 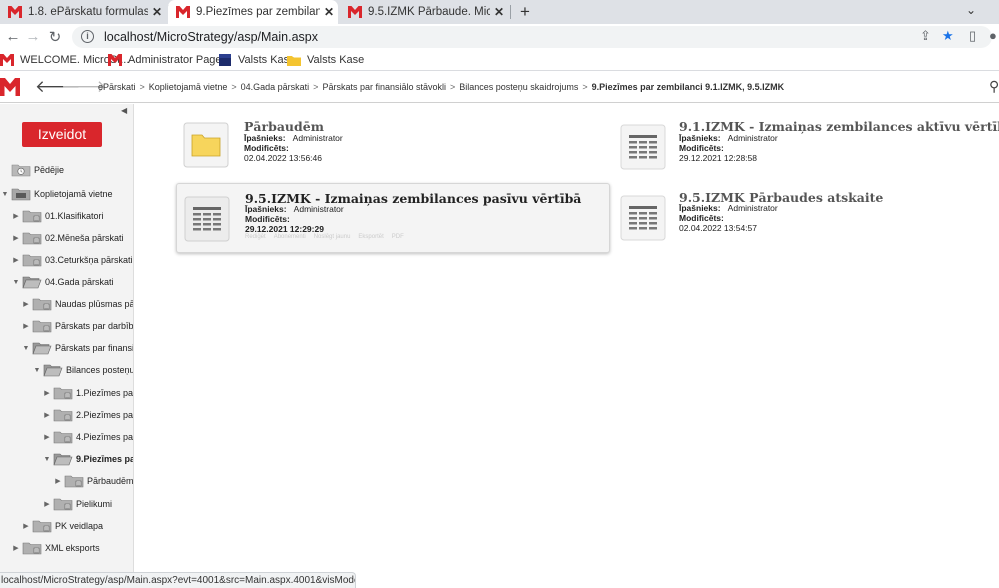 What do you see at coordinates (253, 12) in the screenshot?
I see `browser-tab-active: 9.Piezīmes par zembilanci 9.1.IZMK ✕` at bounding box center [253, 12].